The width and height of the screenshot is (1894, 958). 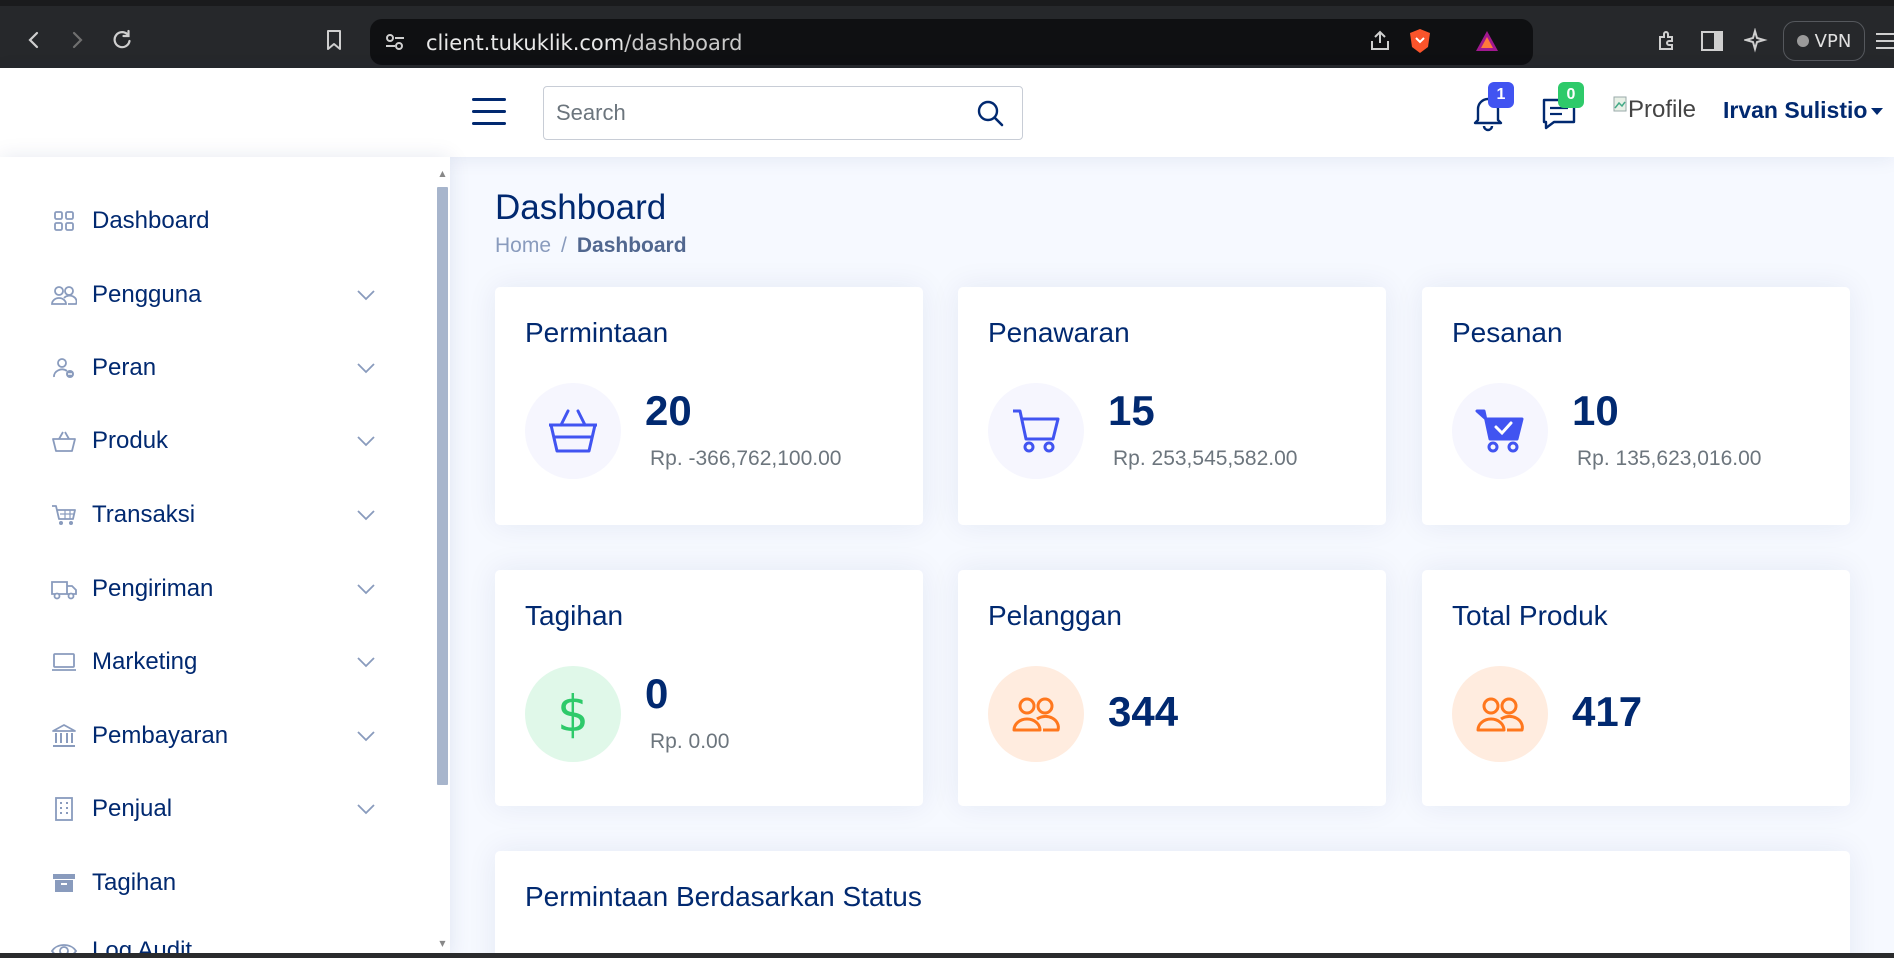 What do you see at coordinates (591, 246) in the screenshot?
I see `breadcrumb: Home / Dashboard` at bounding box center [591, 246].